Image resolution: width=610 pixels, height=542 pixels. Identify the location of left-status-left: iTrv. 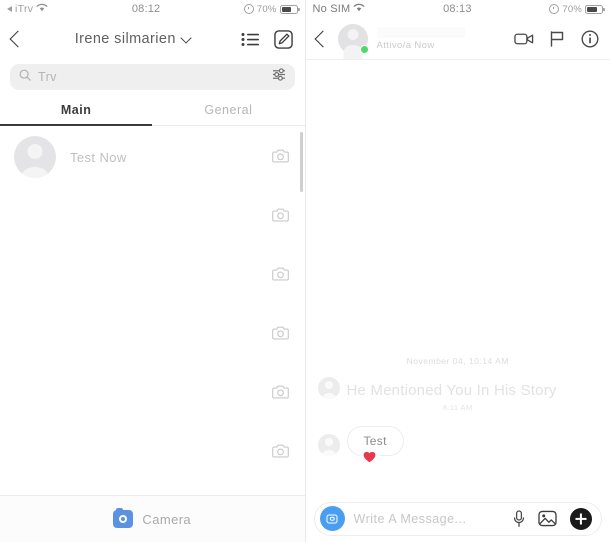
(27, 9).